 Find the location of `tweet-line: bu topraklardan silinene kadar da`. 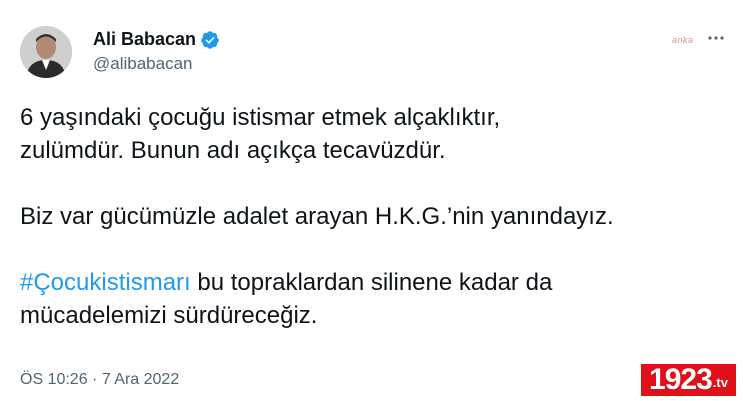

tweet-line: bu topraklardan silinene kadar da is located at coordinates (371, 282).